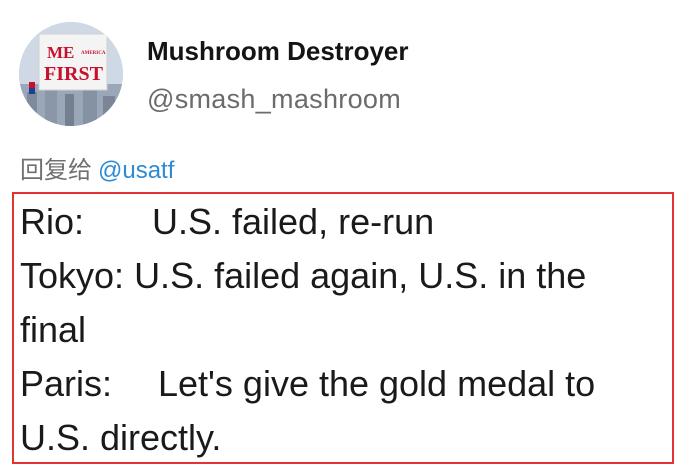 The height and width of the screenshot is (472, 700). Describe the element at coordinates (53, 329) in the screenshot. I see `tokyo-text-cont: final` at that location.